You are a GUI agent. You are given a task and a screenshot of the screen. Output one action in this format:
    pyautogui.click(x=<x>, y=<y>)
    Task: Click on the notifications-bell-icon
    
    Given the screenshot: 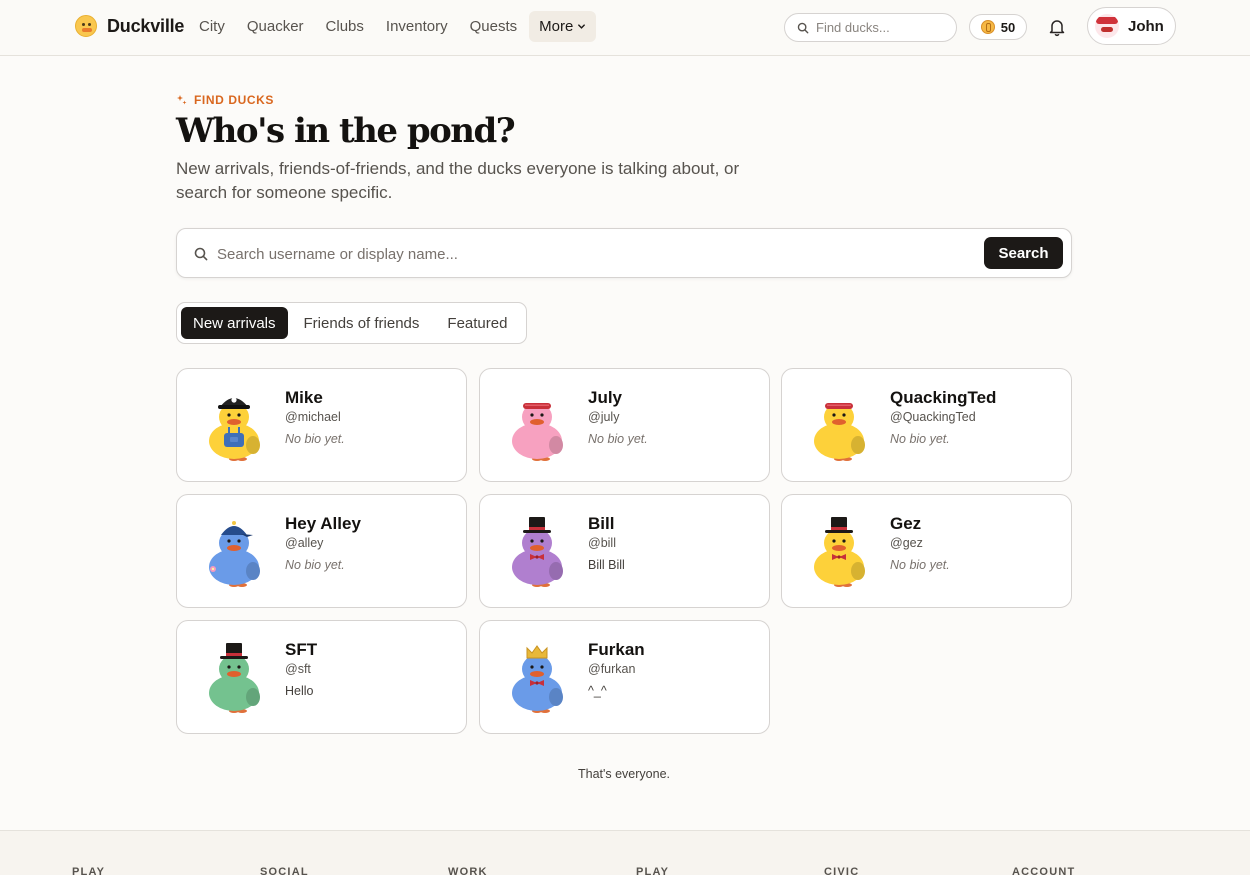 What is the action you would take?
    pyautogui.click(x=1057, y=27)
    